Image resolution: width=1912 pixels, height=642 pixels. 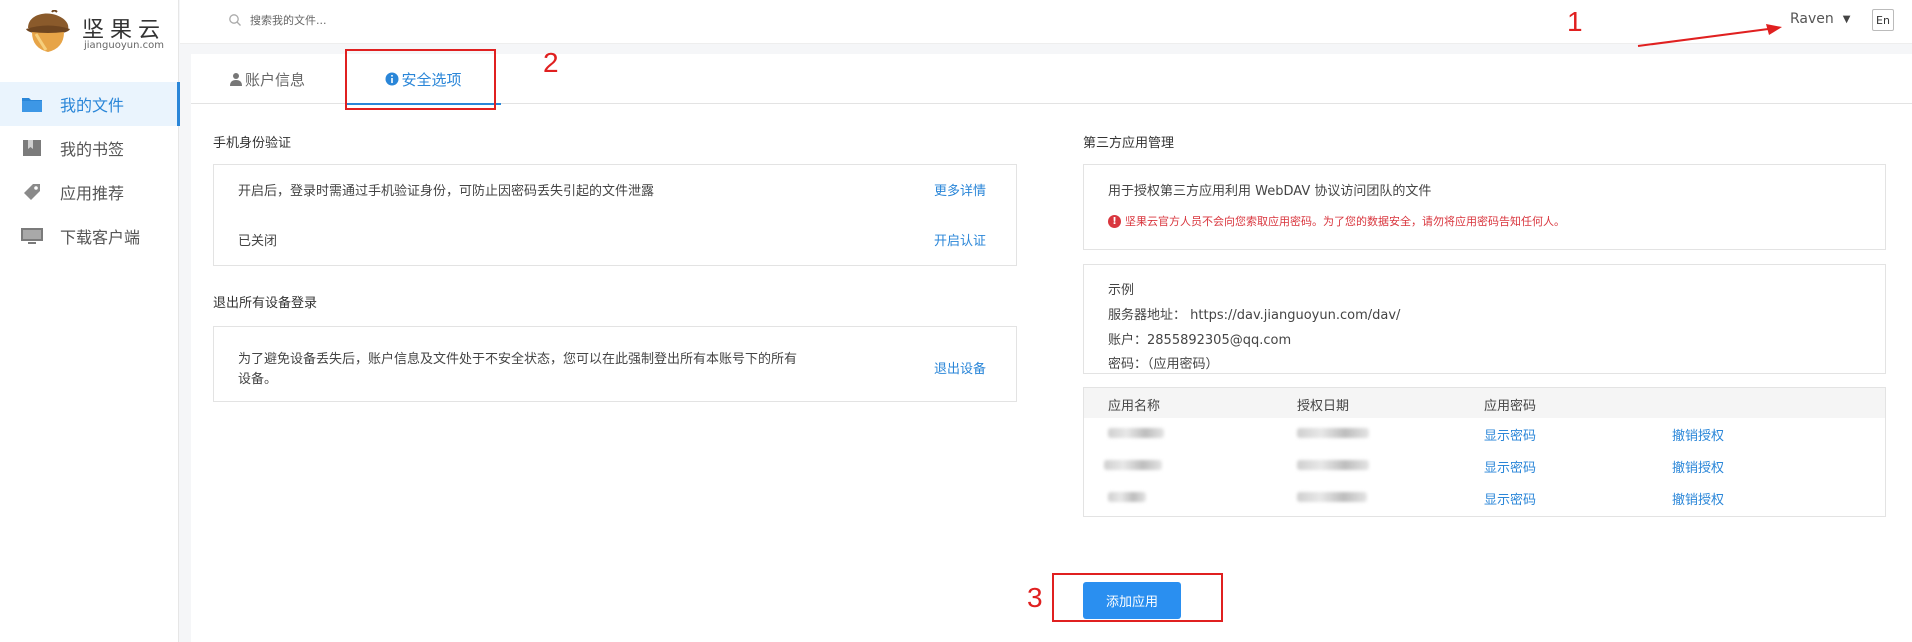 I want to click on logo: 坚果云 jianguoyun.com, so click(x=95, y=32).